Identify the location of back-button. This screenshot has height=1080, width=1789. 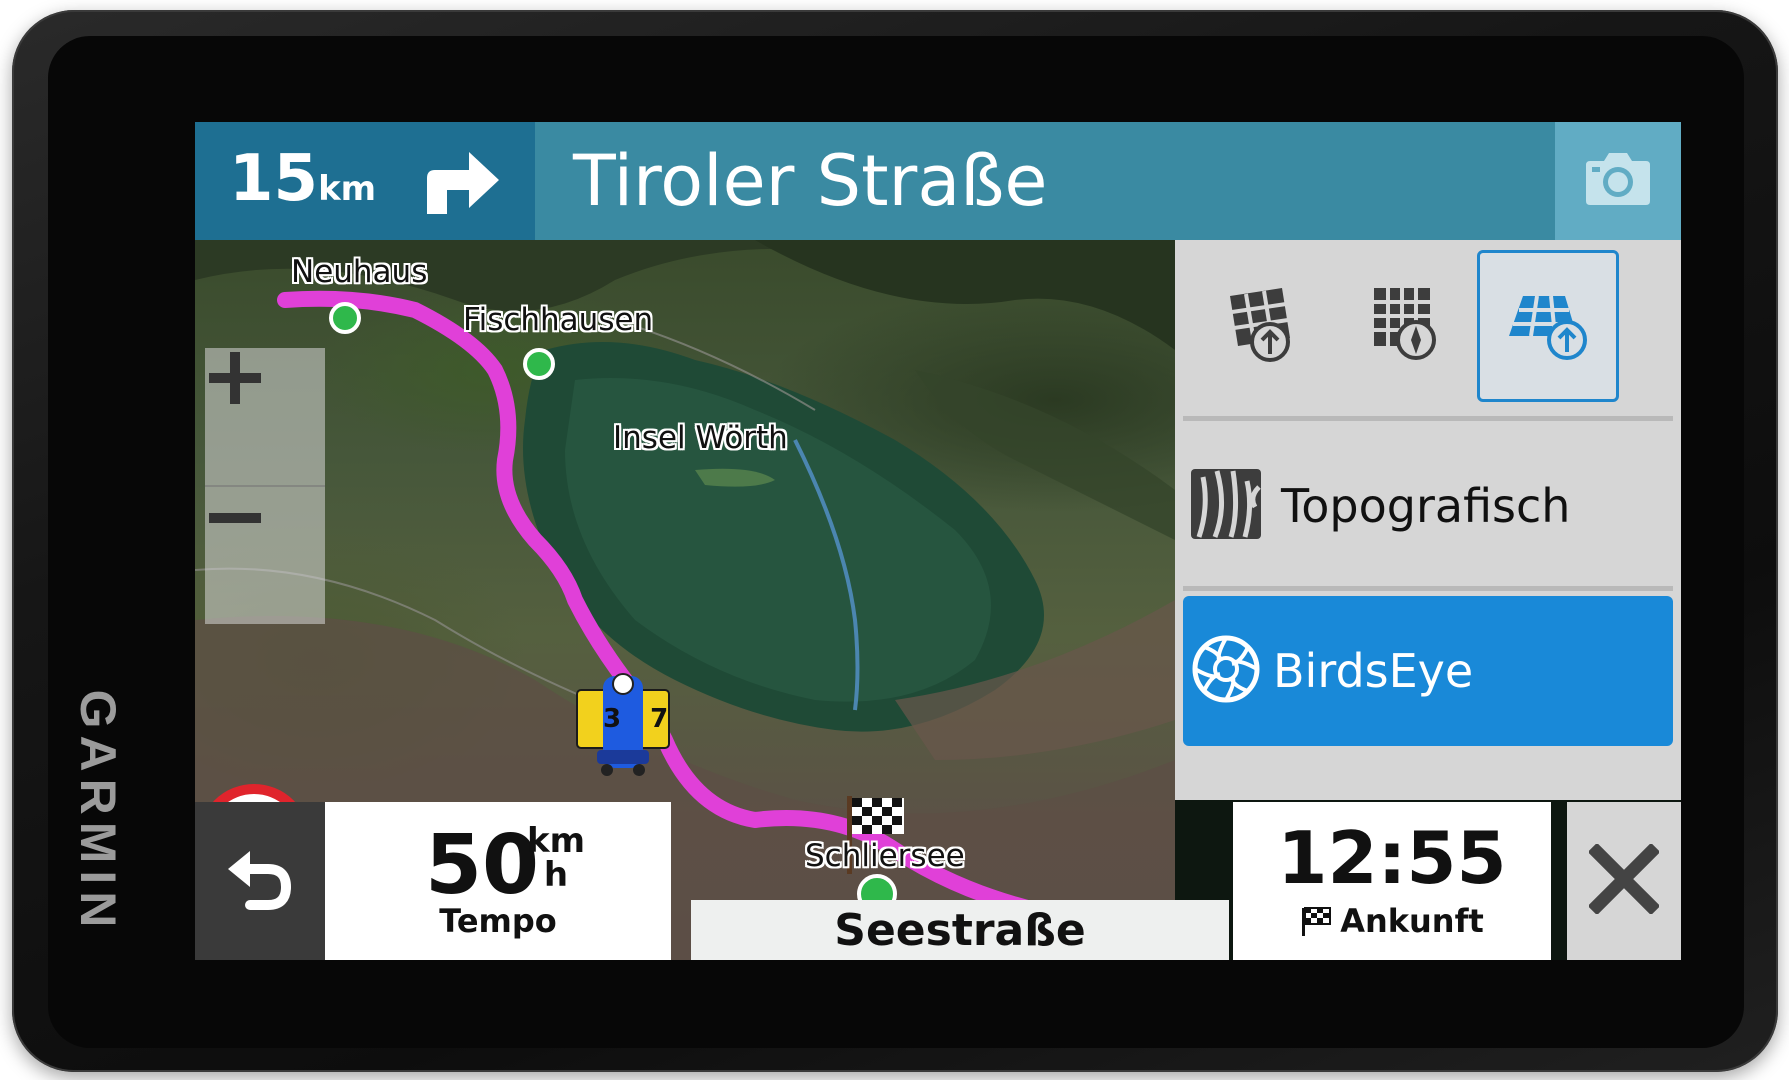
(260, 881).